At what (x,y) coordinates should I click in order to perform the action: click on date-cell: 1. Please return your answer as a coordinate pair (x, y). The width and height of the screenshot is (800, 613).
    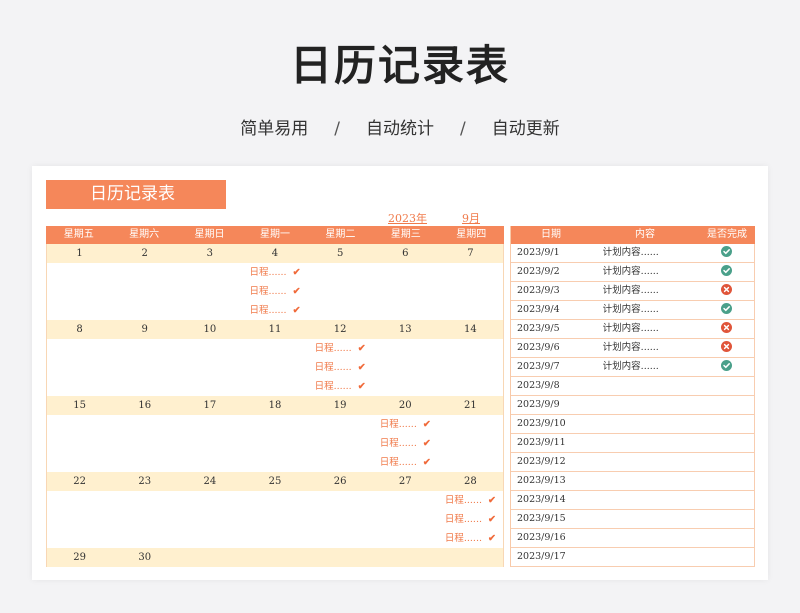
    Looking at the image, I should click on (79, 253).